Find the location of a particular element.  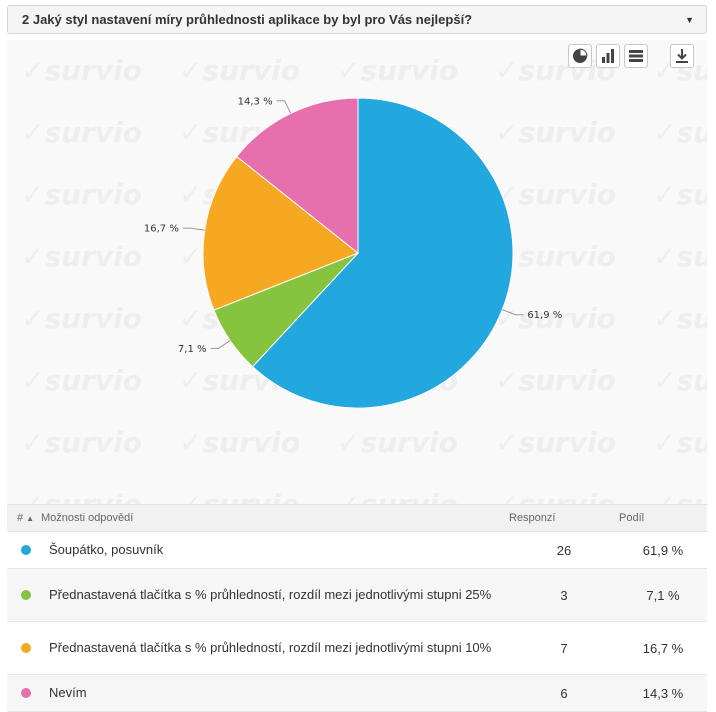

table-header-row: # ▲ Možnosti odpovědí Responzí Podíl is located at coordinates (357, 518).